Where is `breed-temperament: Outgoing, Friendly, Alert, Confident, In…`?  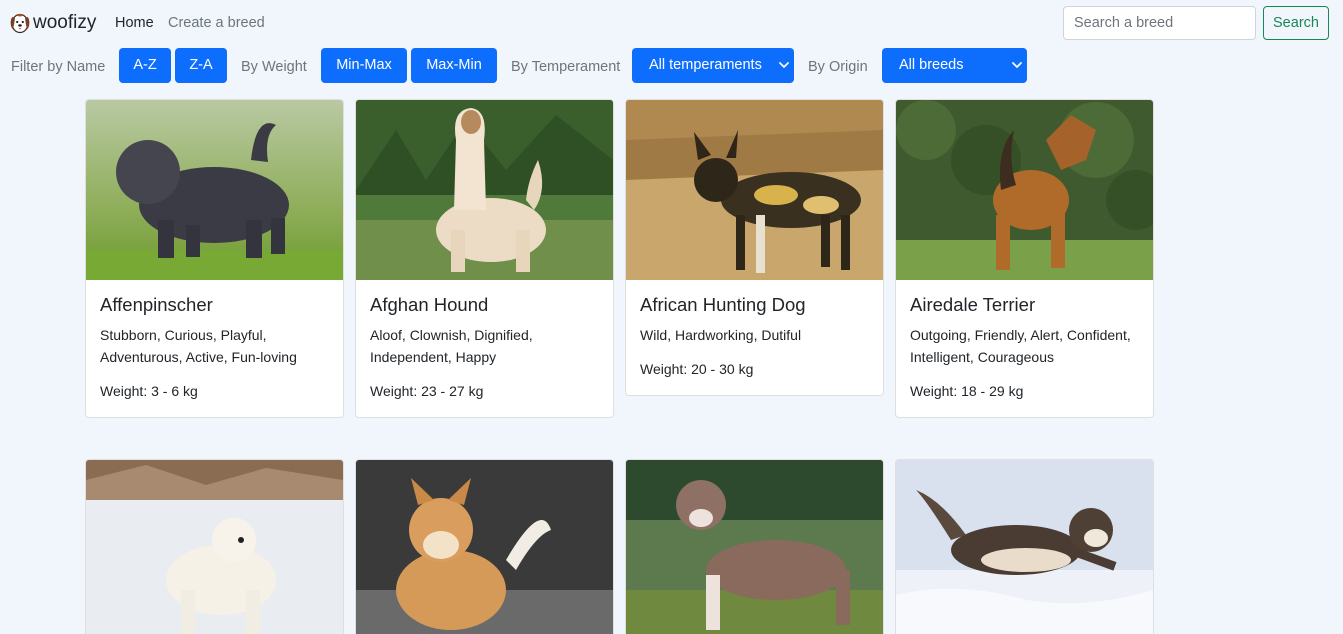 breed-temperament: Outgoing, Friendly, Alert, Confident, In… is located at coordinates (1020, 346).